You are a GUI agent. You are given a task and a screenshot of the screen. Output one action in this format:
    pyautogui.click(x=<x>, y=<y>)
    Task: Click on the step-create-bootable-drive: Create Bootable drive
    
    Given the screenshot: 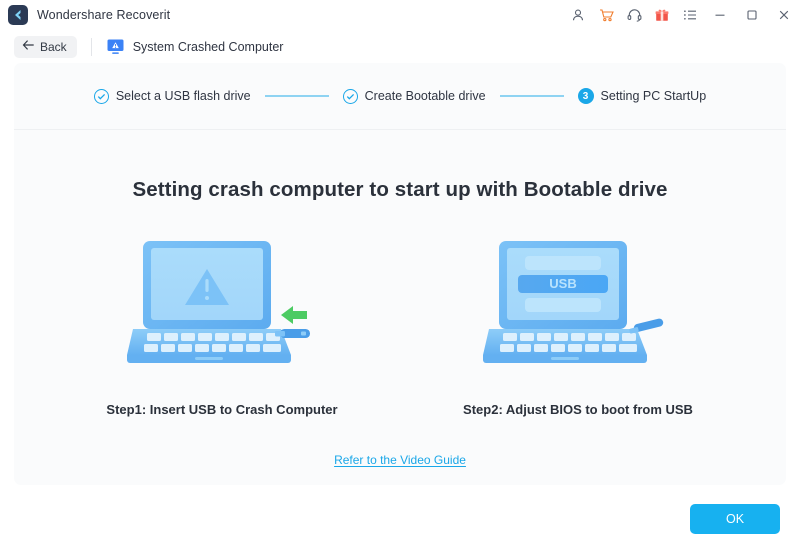 What is the action you would take?
    pyautogui.click(x=414, y=96)
    